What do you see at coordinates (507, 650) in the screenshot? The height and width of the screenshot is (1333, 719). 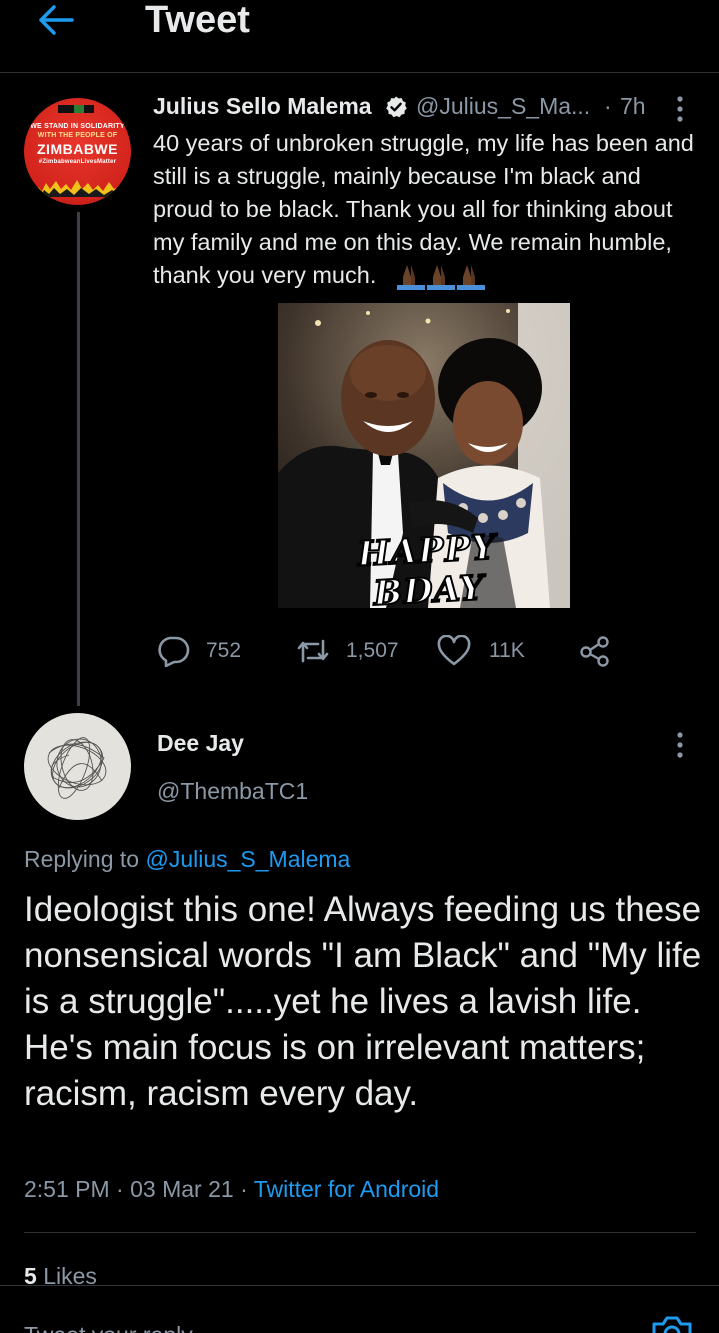 I see `like-count: 11K` at bounding box center [507, 650].